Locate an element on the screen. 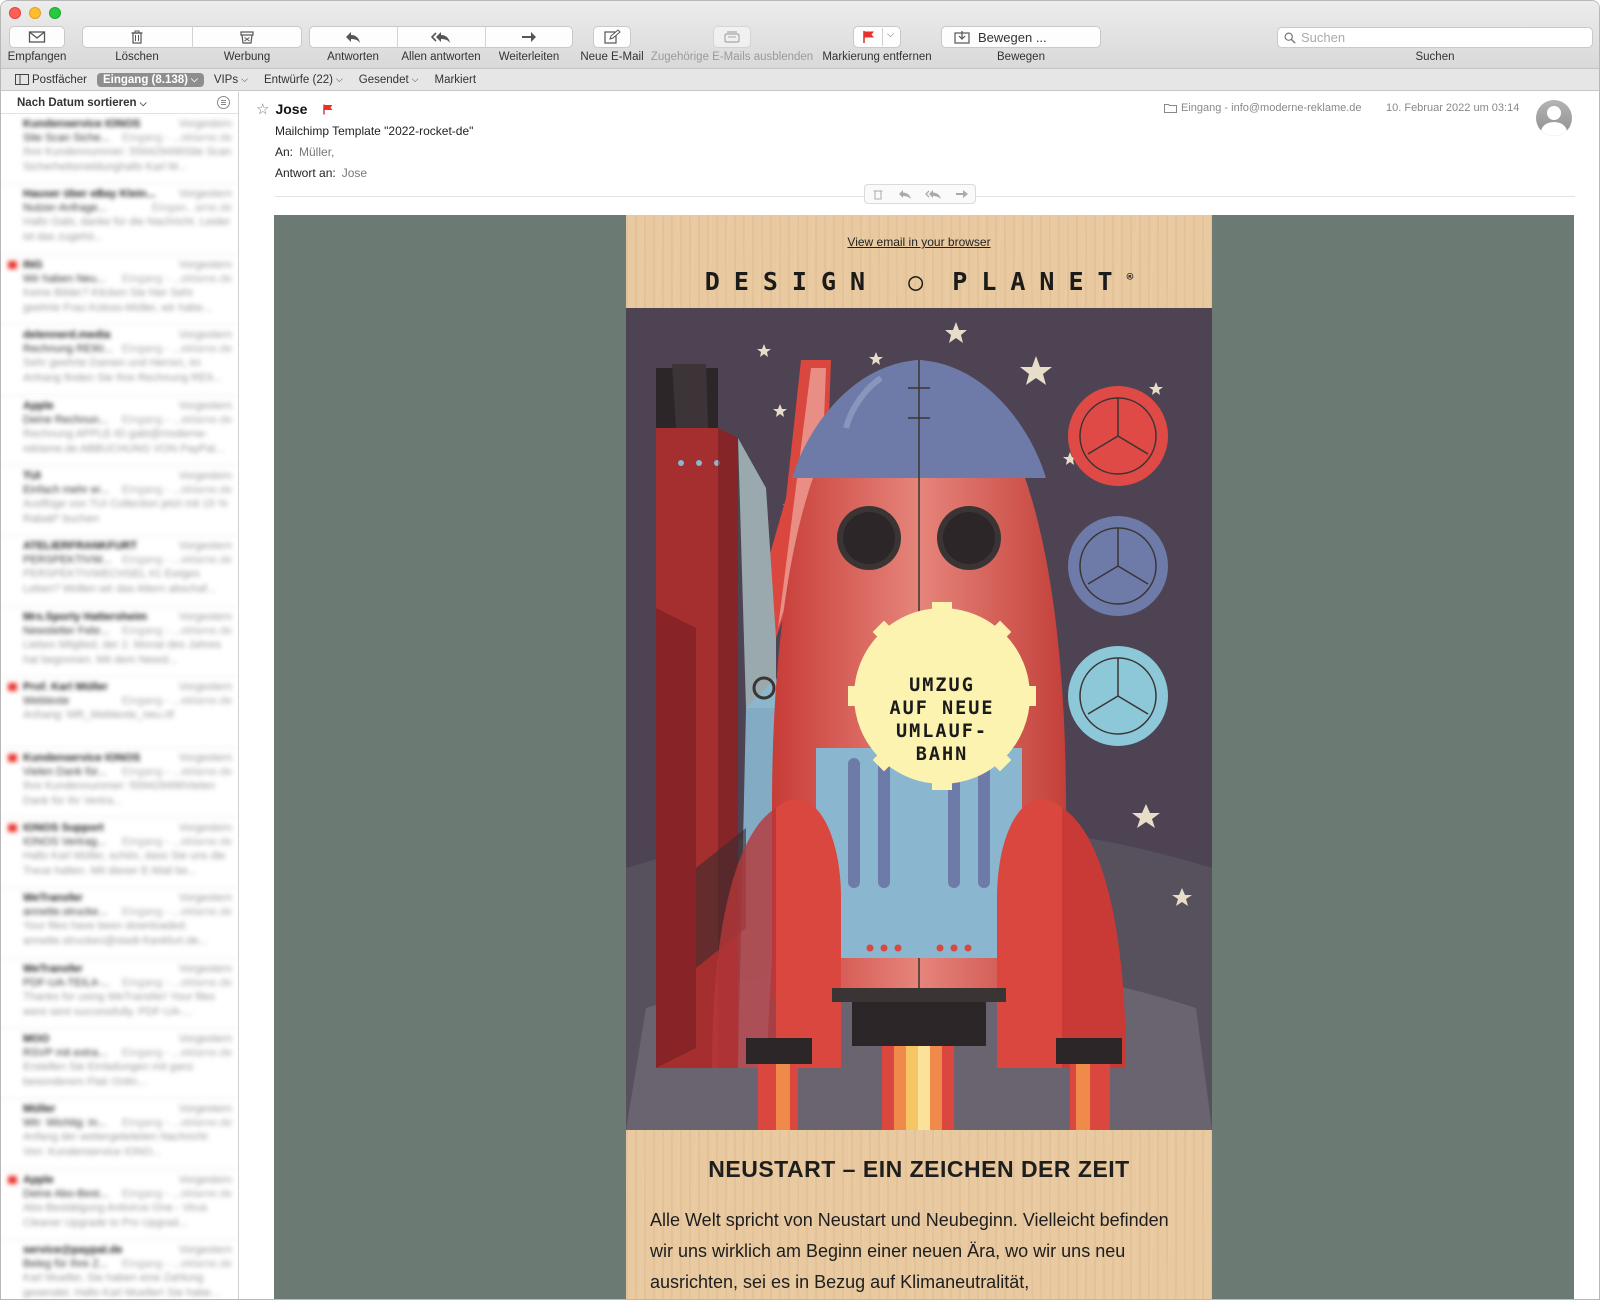  reply-to-line: Antwort an: Jose is located at coordinates (321, 173).